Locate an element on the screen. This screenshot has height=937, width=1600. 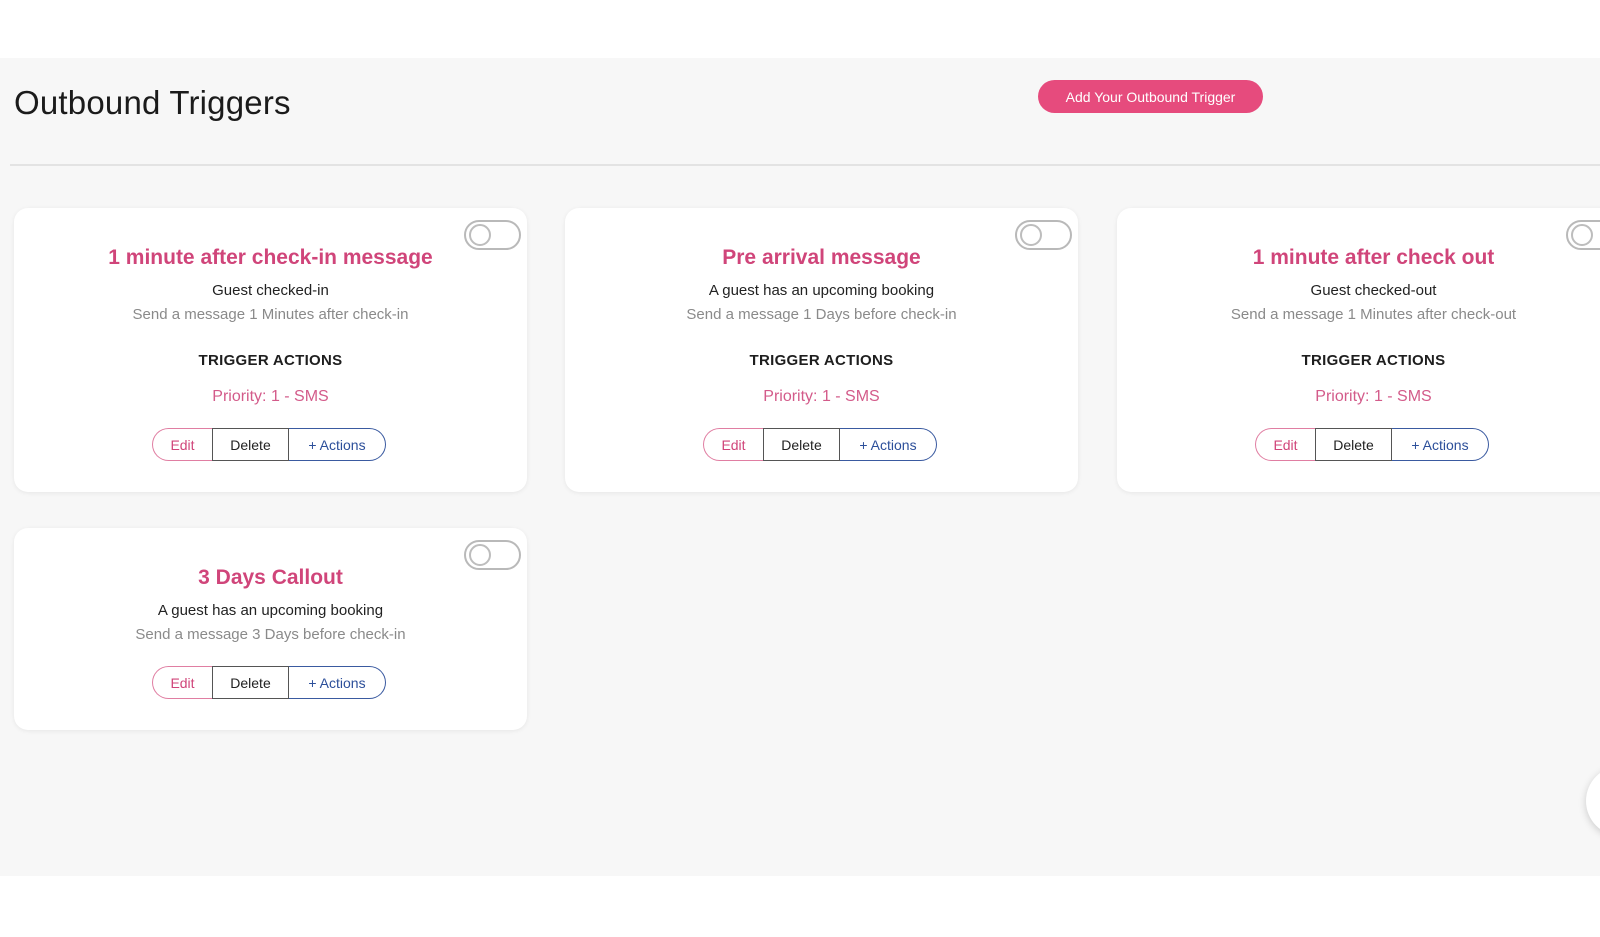
trigger-event: Guest checked-out is located at coordinates (1373, 290).